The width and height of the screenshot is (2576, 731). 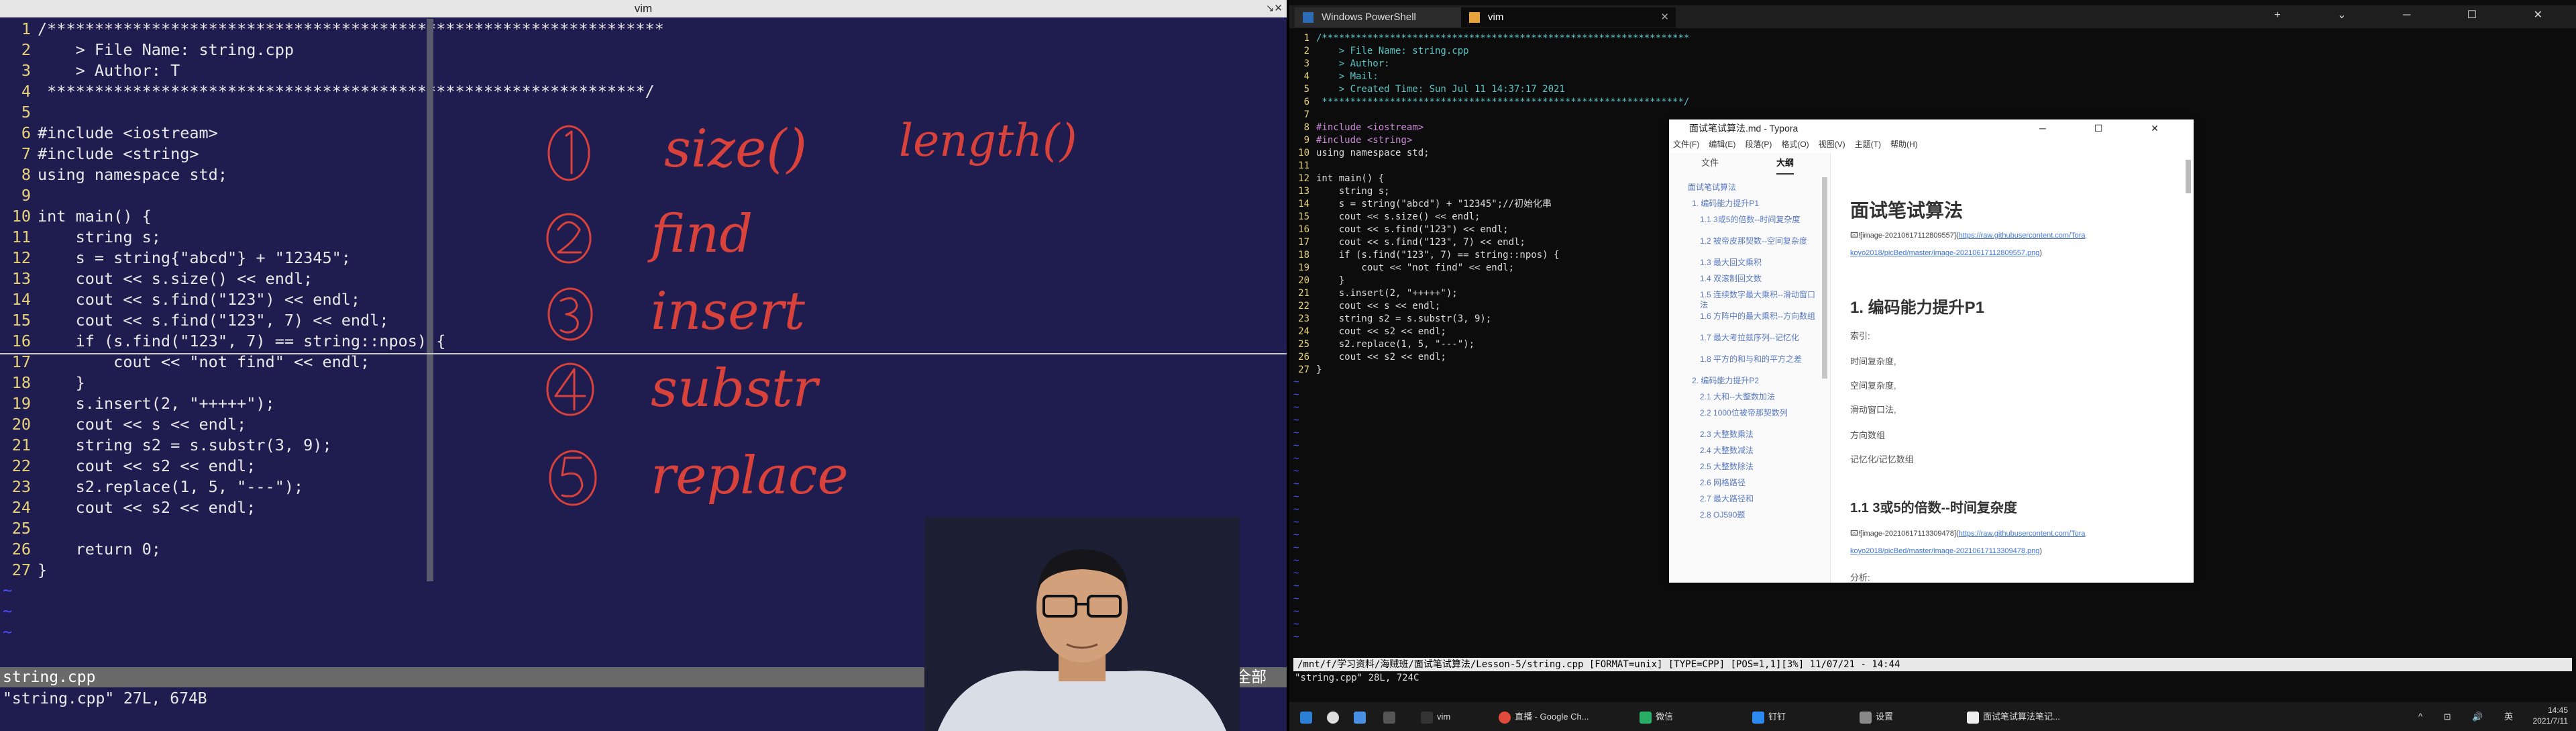 What do you see at coordinates (2470, 716) in the screenshot?
I see `system-tray: ^ ⊡ 🔊 英` at bounding box center [2470, 716].